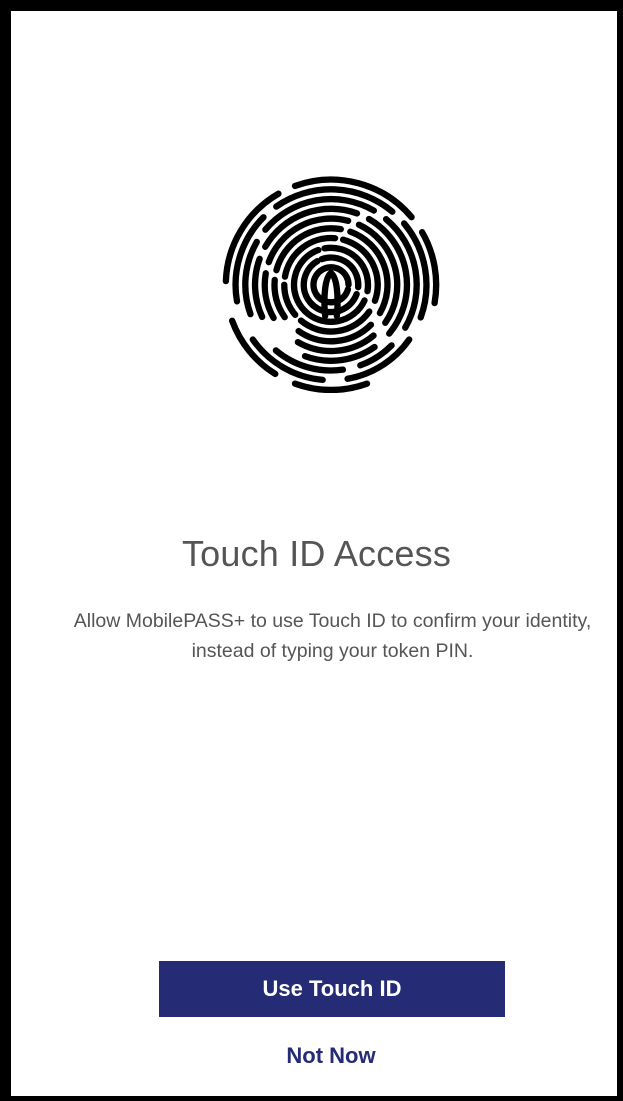 The height and width of the screenshot is (1101, 623). Describe the element at coordinates (316, 553) in the screenshot. I see `page-title: Touch ID Access` at that location.